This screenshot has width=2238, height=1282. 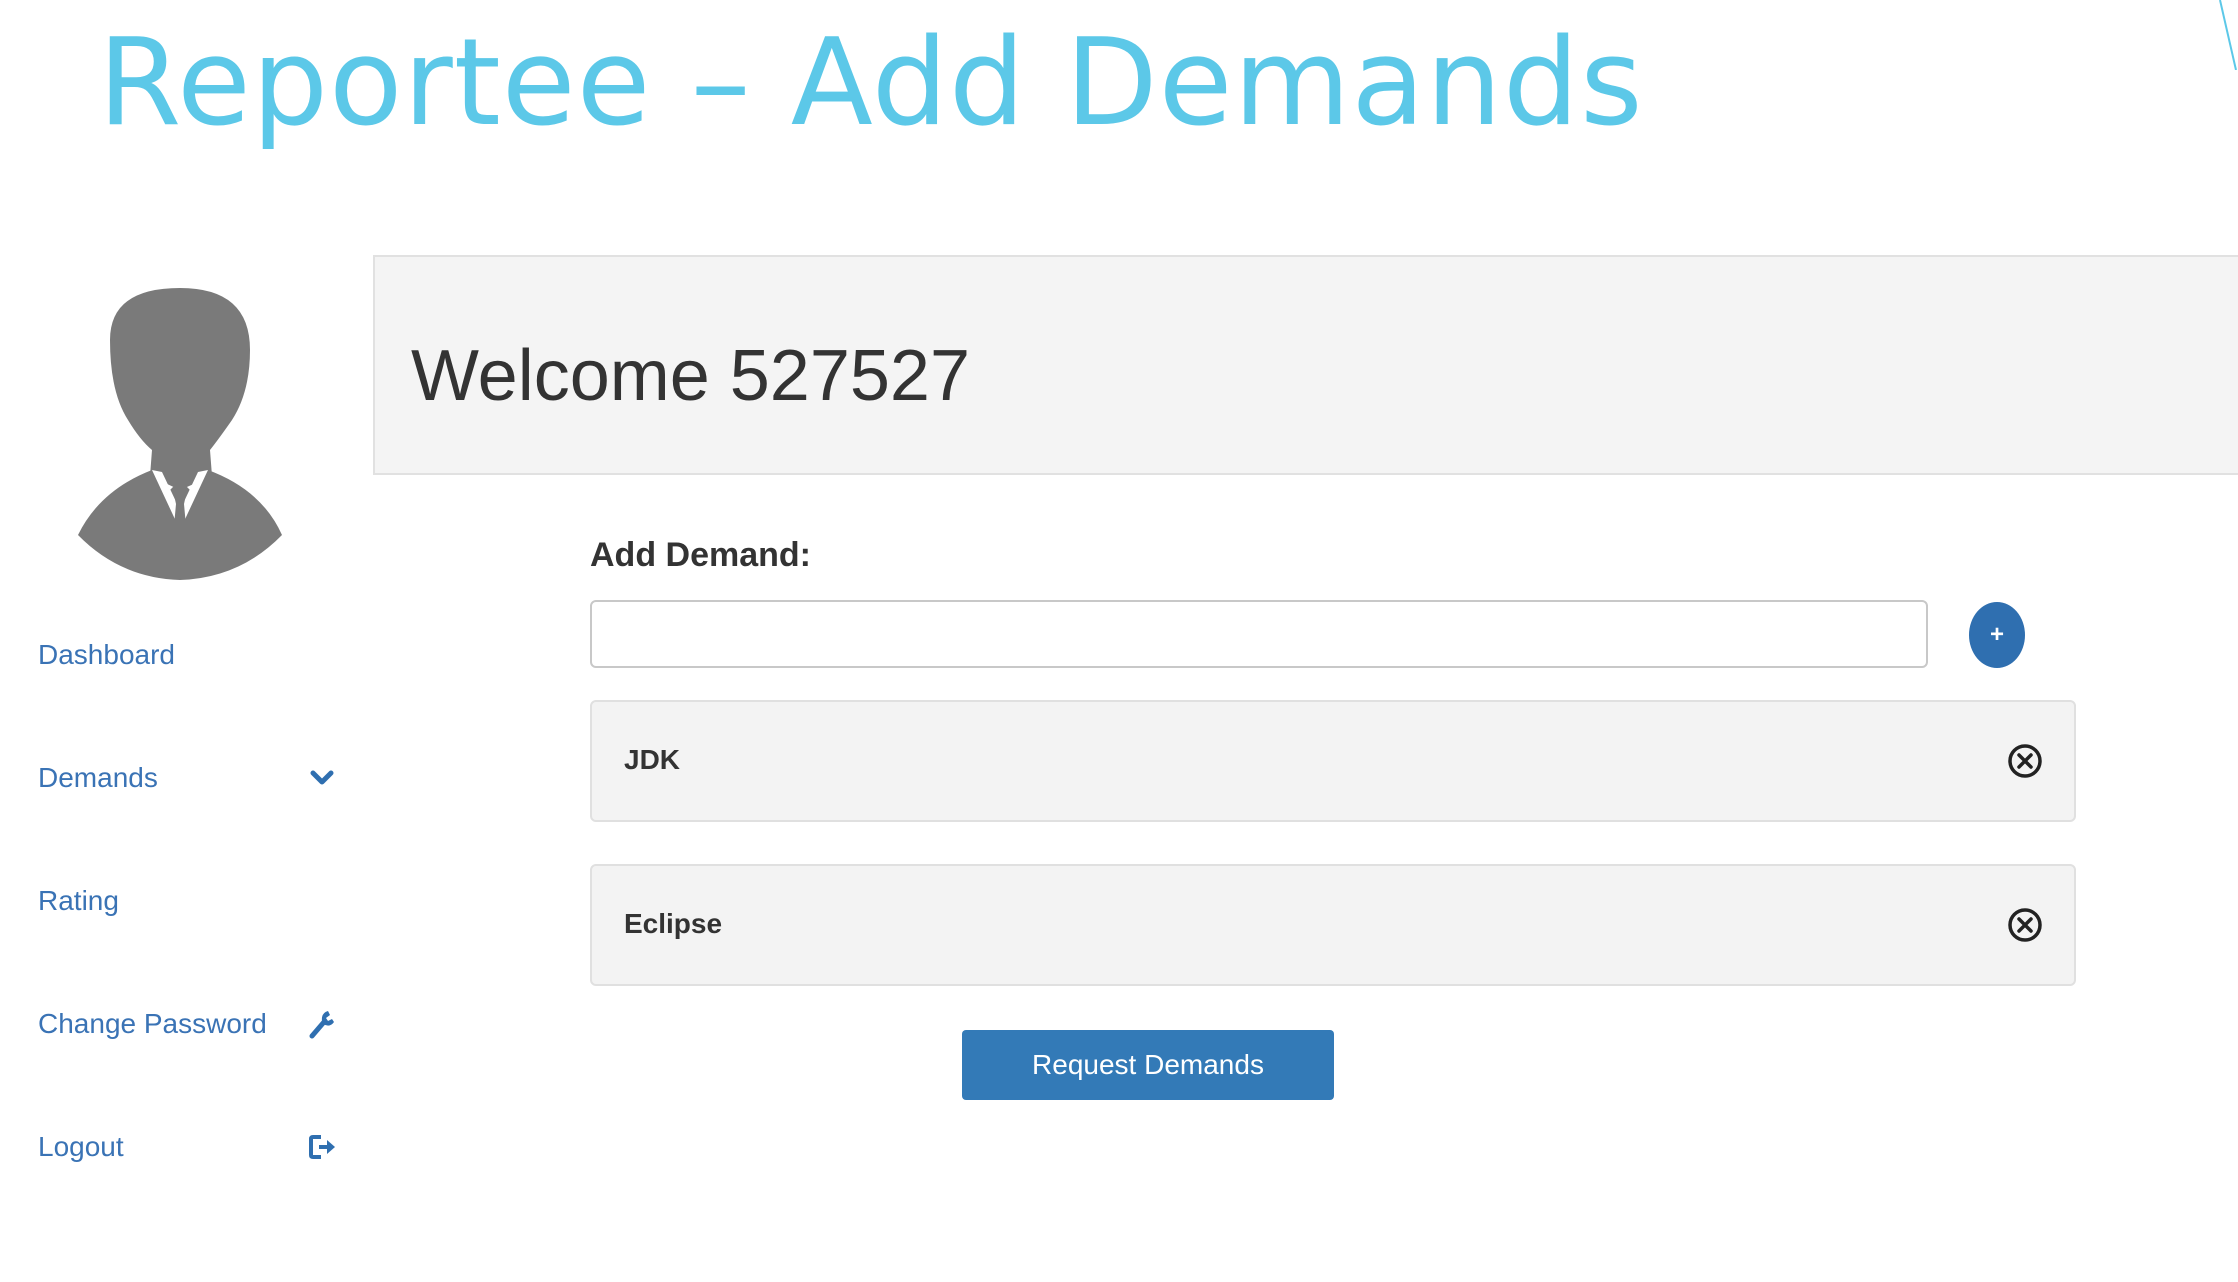 I want to click on logout-icon, so click(x=322, y=1147).